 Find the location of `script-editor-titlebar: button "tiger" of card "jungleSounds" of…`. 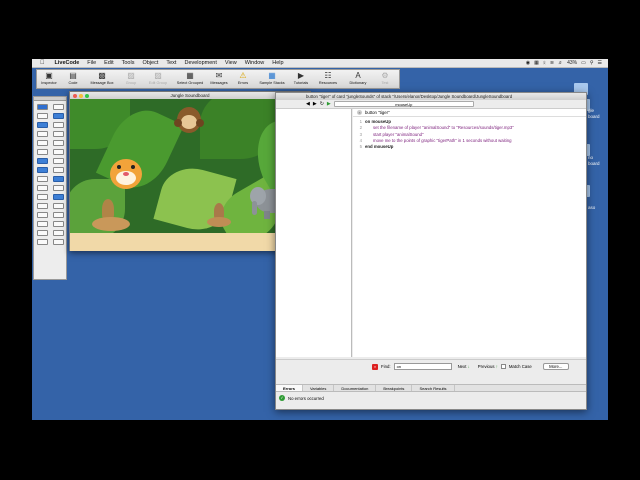

script-editor-titlebar: button "tiger" of card "jungleSounds" of… is located at coordinates (431, 96).